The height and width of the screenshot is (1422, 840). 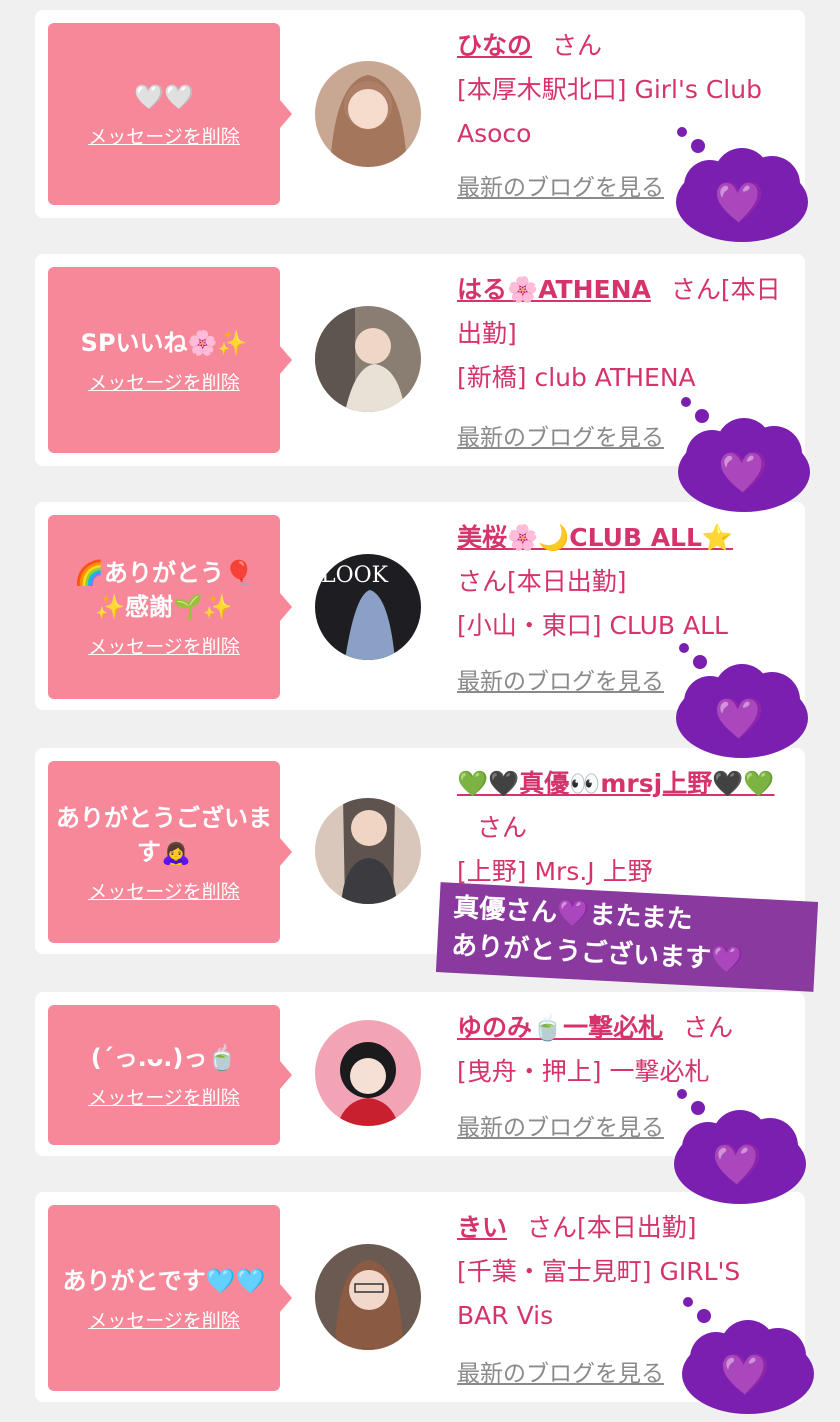 I want to click on message-text: 🌈ありがとう🎈 ✨感謝🌱✨, so click(x=164, y=589).